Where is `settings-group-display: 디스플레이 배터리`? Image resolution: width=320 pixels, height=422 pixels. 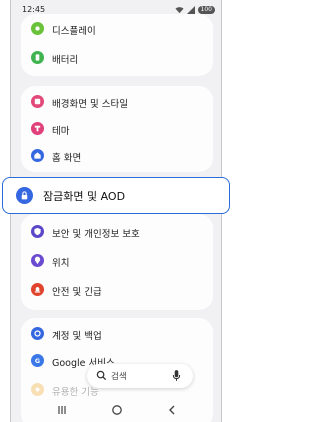 settings-group-display: 디스플레이 배터리 is located at coordinates (117, 45).